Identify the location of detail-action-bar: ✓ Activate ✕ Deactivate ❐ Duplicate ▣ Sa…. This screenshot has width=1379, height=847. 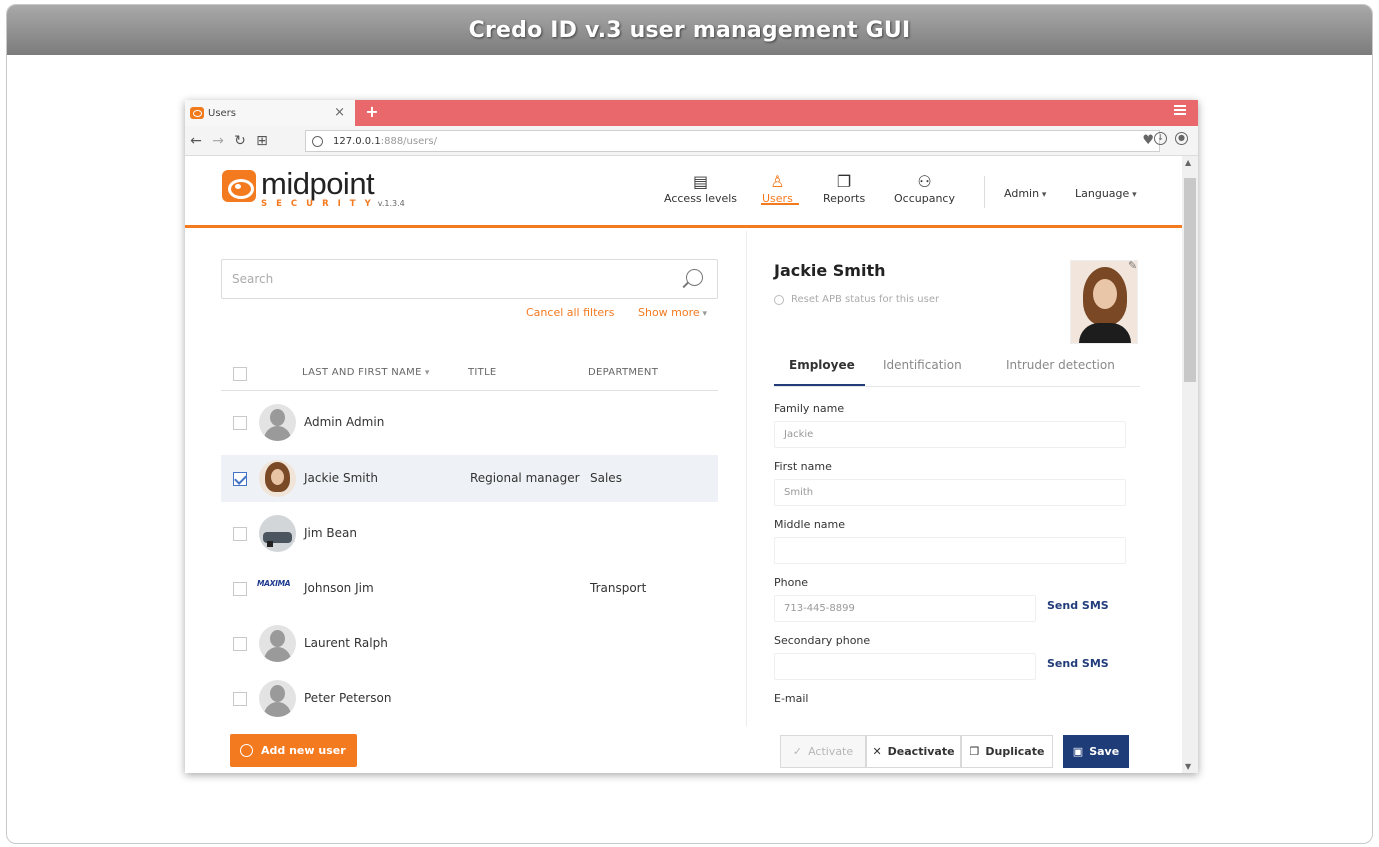
(964, 749).